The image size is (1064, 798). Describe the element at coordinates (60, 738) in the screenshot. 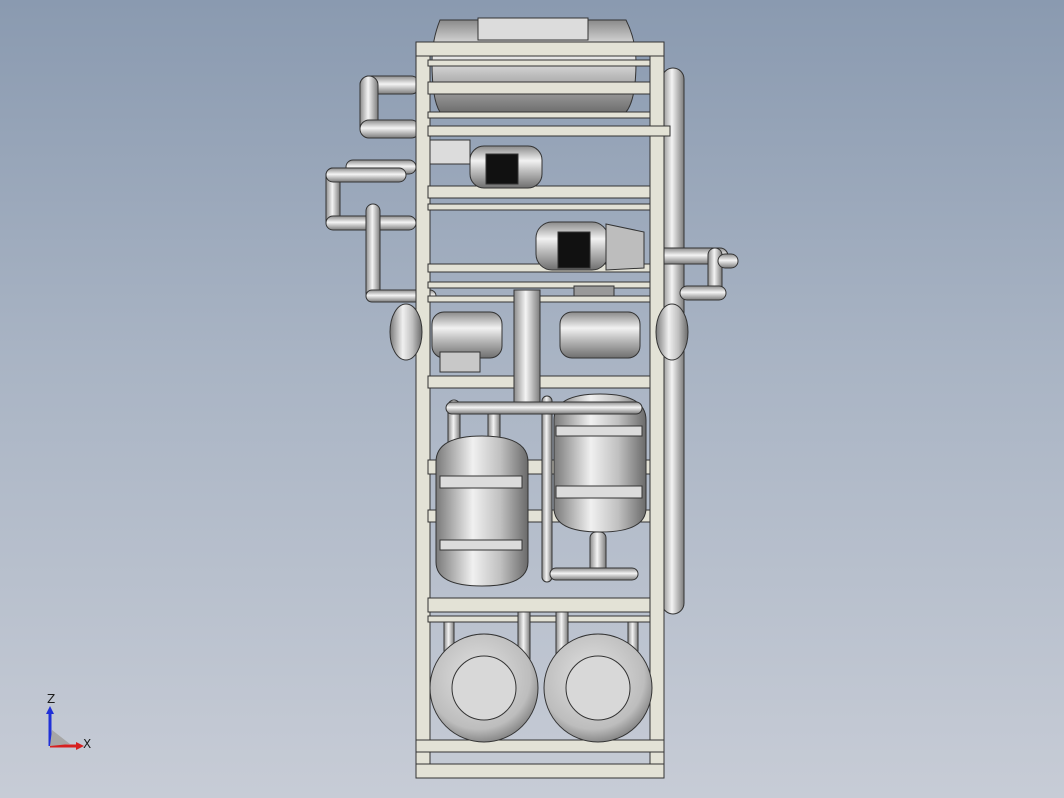

I see `y-axis-plane` at that location.